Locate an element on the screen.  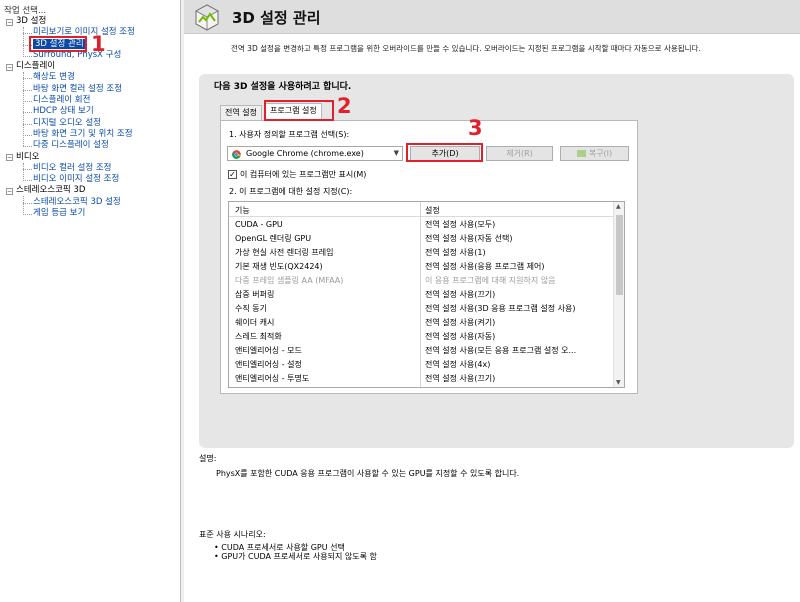
program-select: Google Chrome (chrome.exe) ▼ is located at coordinates (315, 153).